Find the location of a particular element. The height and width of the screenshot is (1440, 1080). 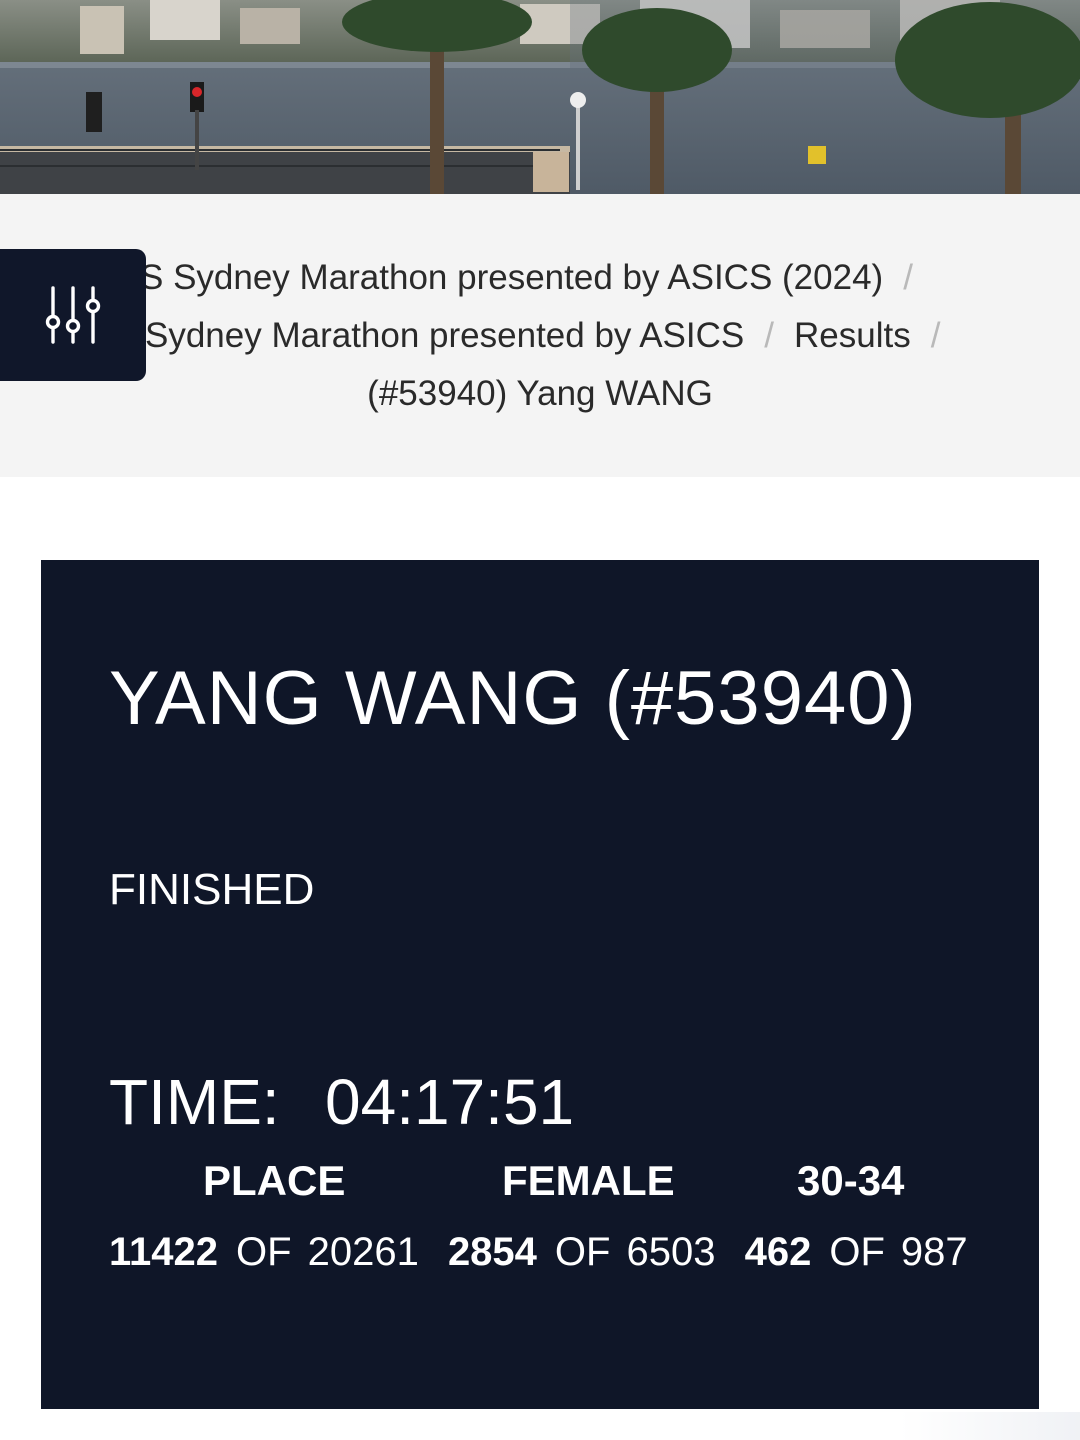

gender-rank: 2854 is located at coordinates (492, 1252).